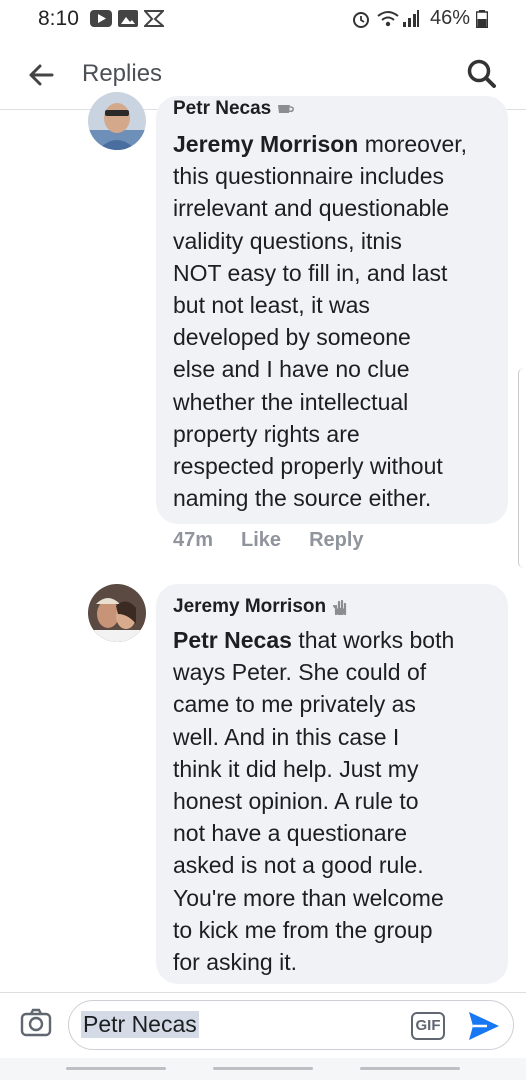 This screenshot has width=526, height=1080. What do you see at coordinates (193, 540) in the screenshot?
I see `comment-timestamp: 47m` at bounding box center [193, 540].